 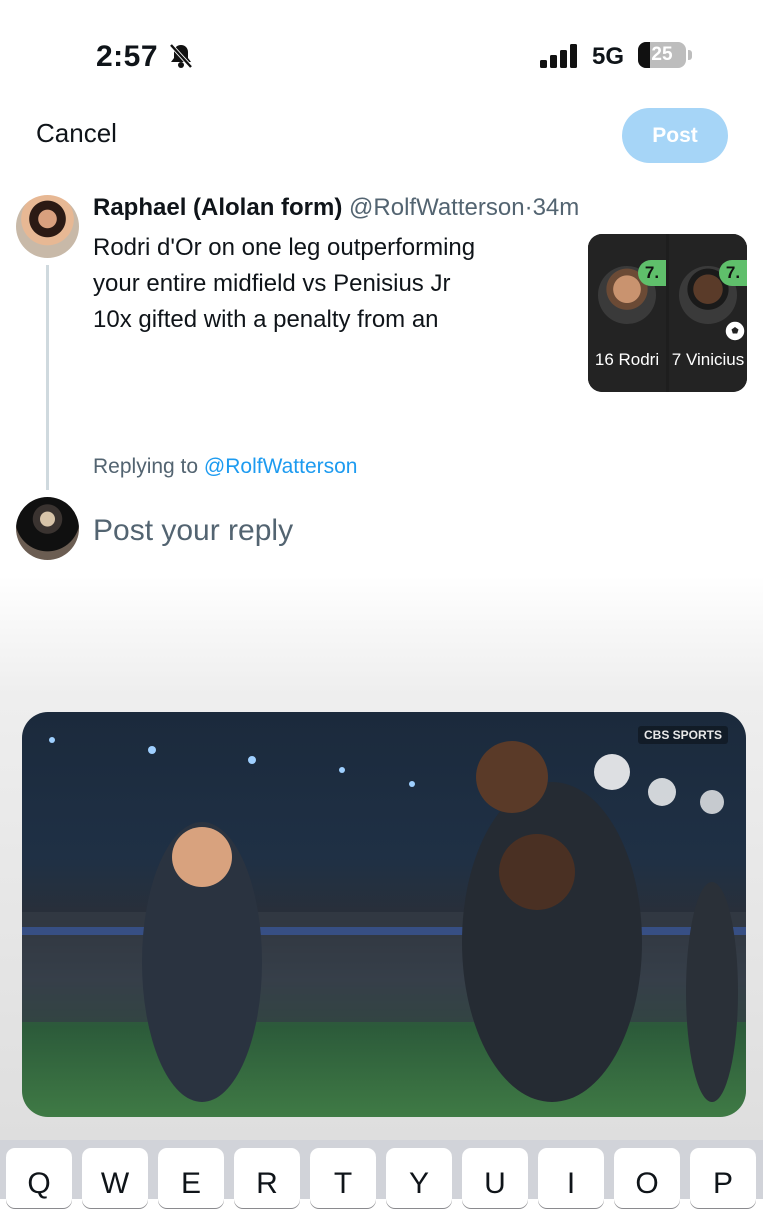 What do you see at coordinates (181, 56) in the screenshot?
I see `bell-muted-icon` at bounding box center [181, 56].